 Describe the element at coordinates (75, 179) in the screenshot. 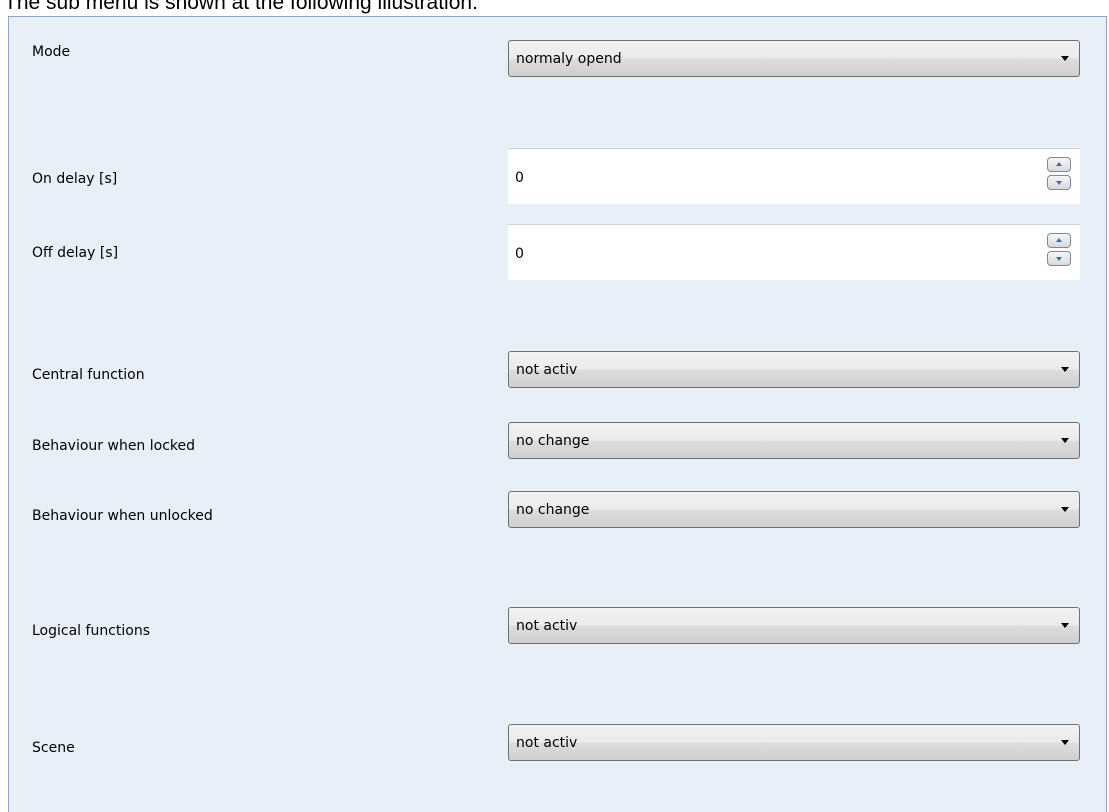

I see `on-delay-label: On delay [s]` at that location.